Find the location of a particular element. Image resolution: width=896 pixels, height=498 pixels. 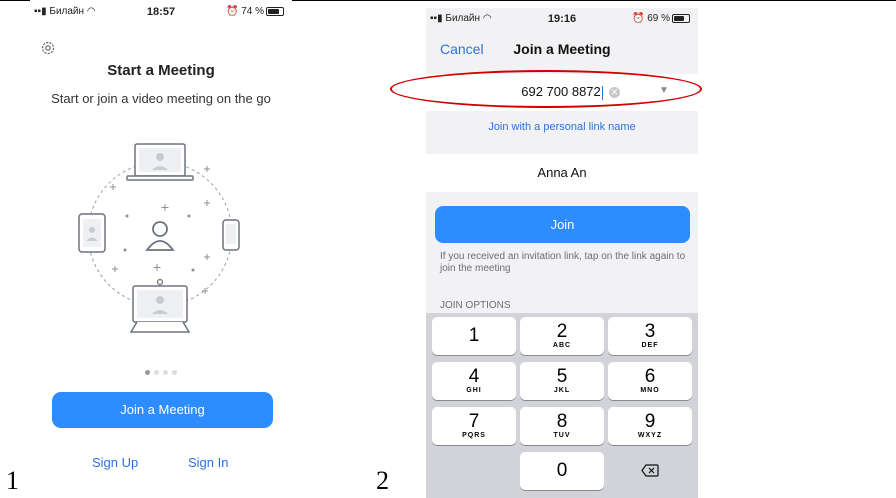

key-8: 8 TUV is located at coordinates (562, 426).